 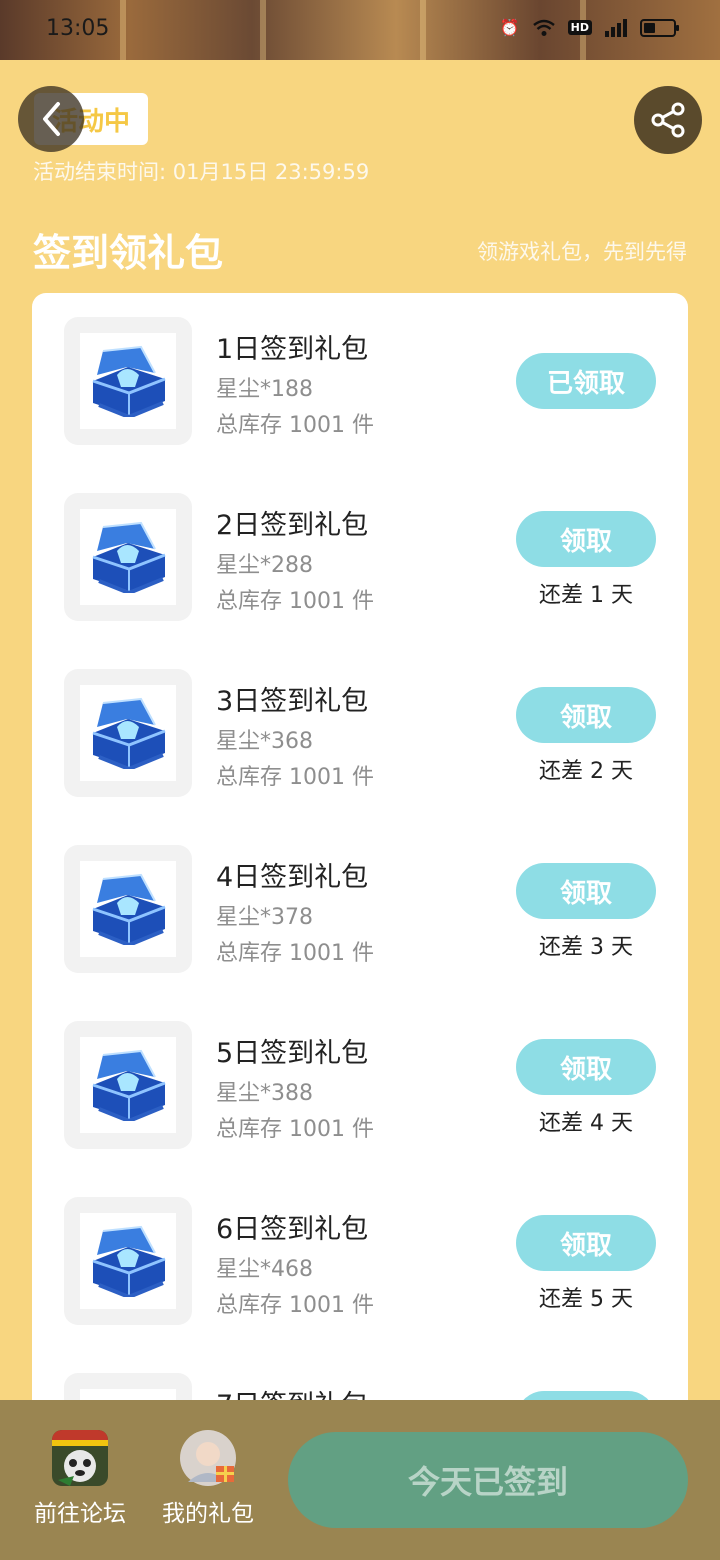 I want to click on gift-name: 1日签到礼包, so click(x=292, y=349).